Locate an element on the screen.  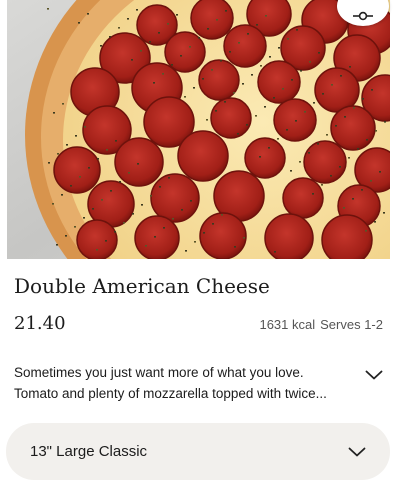
filter-icon is located at coordinates (363, 16).